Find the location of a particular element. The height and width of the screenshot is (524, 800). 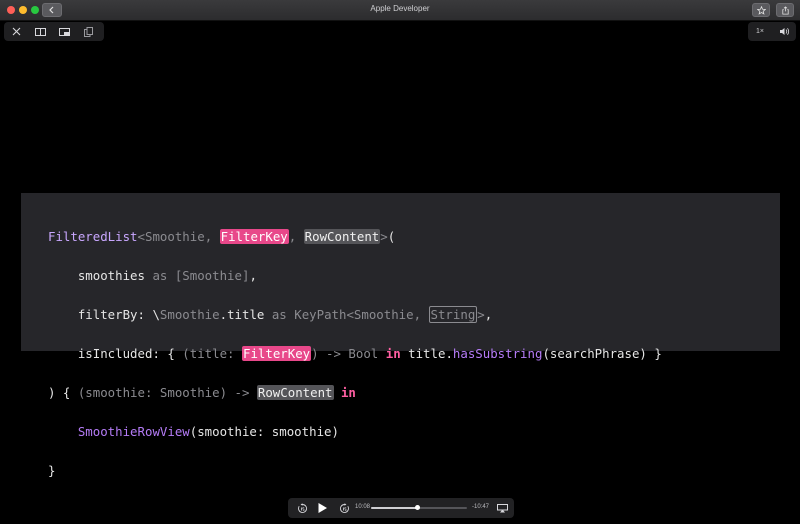

share-button is located at coordinates (785, 10).